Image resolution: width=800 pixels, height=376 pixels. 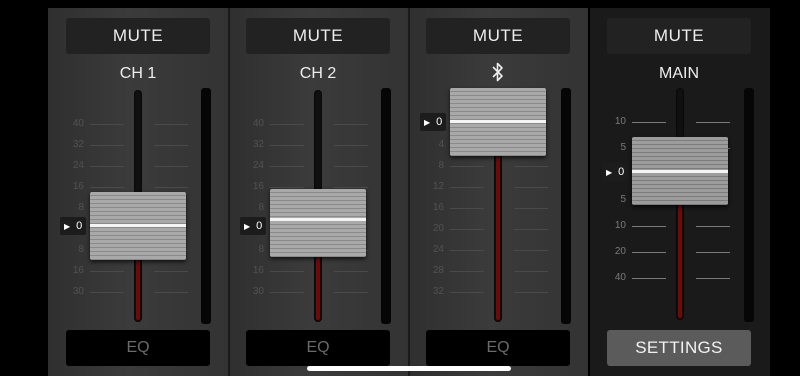 What do you see at coordinates (438, 270) in the screenshot?
I see `scale-label: 28` at bounding box center [438, 270].